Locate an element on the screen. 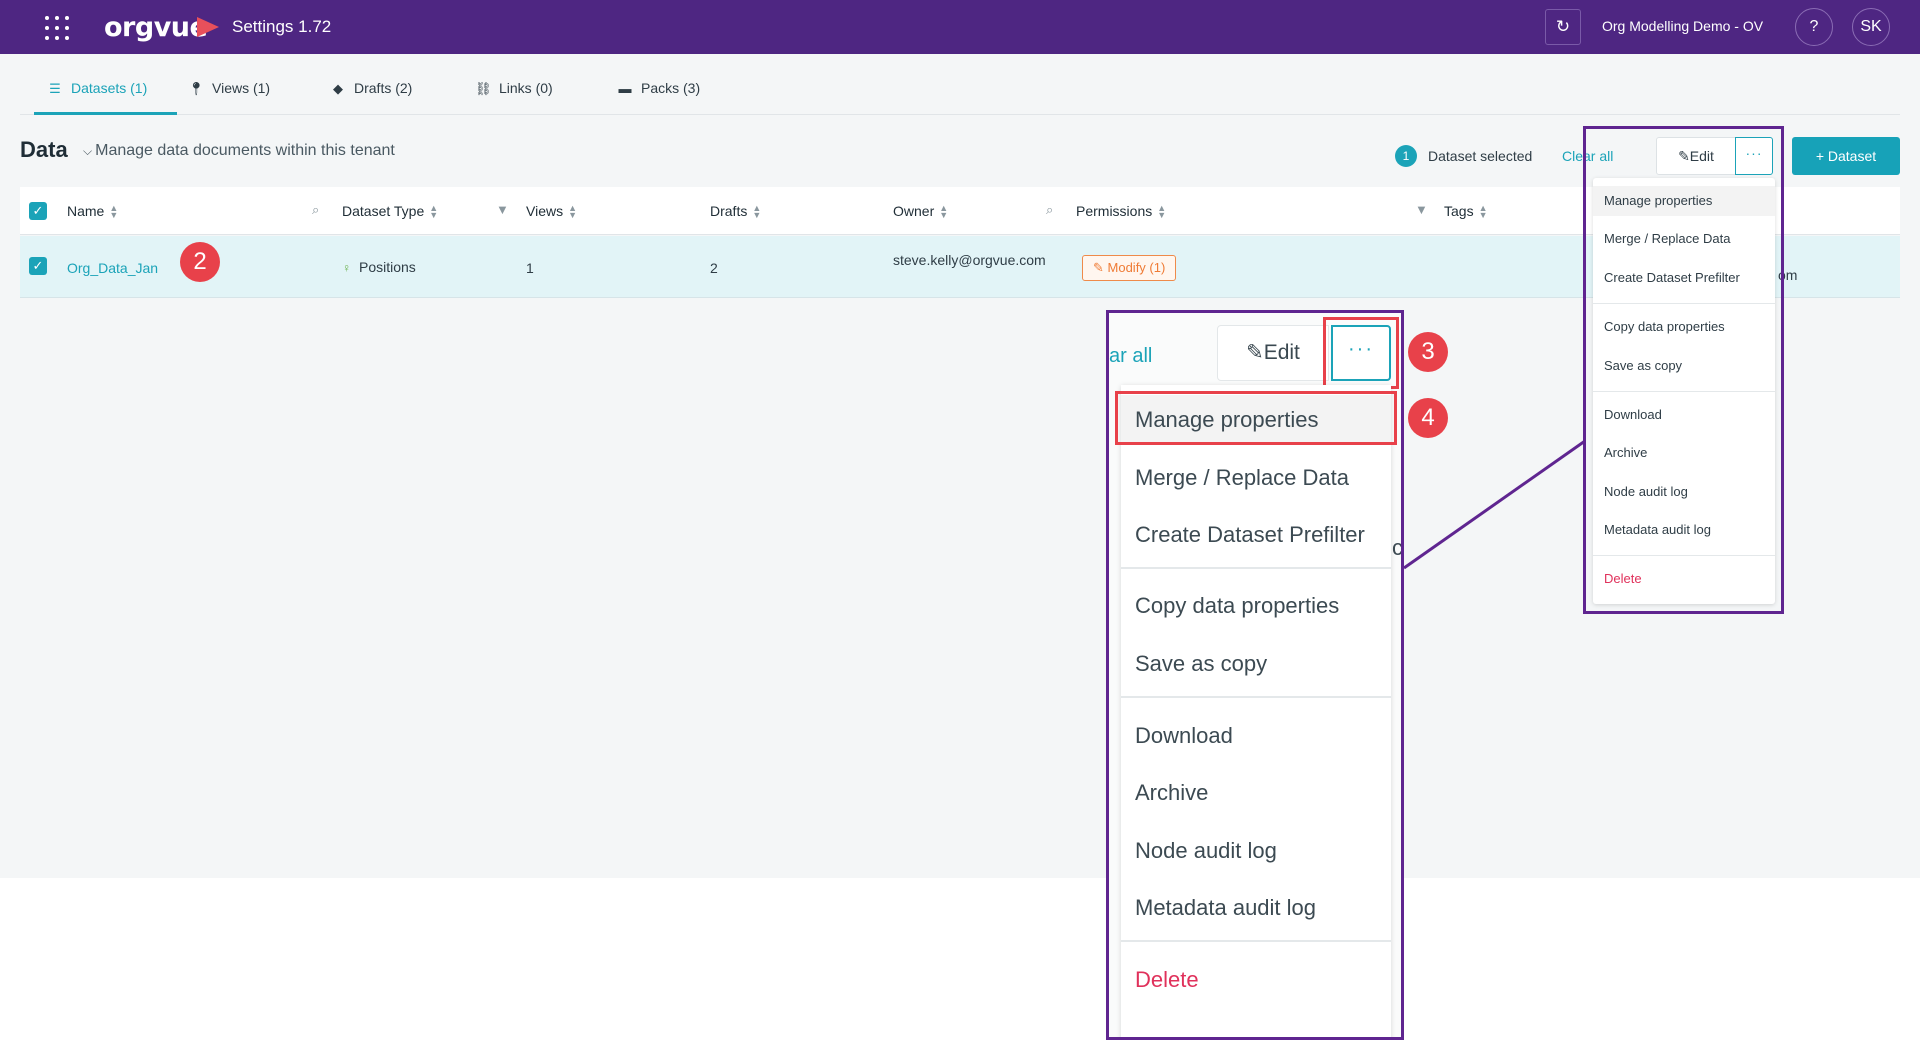 This screenshot has height=1040, width=1920. zoom-menu-item-archive: Archive is located at coordinates (1256, 793).